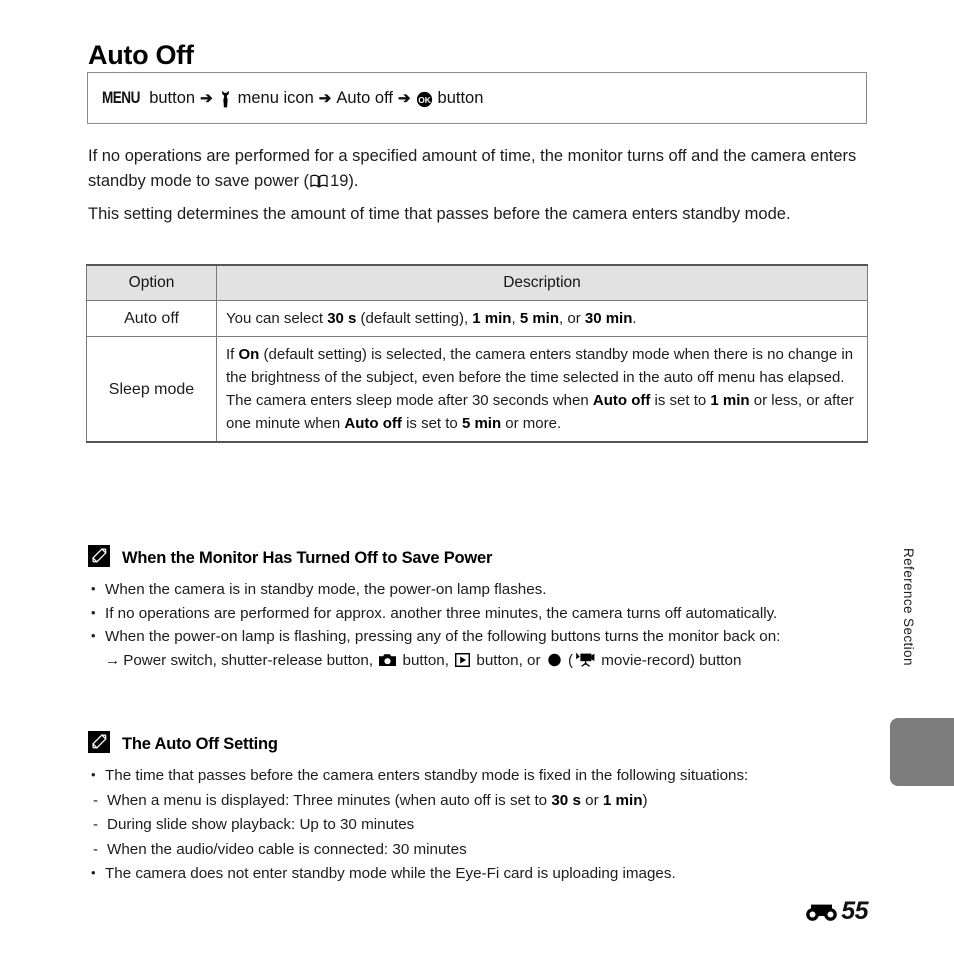 This screenshot has height=954, width=954. Describe the element at coordinates (325, 98) in the screenshot. I see `arrow-right-icon-2: ➔` at that location.